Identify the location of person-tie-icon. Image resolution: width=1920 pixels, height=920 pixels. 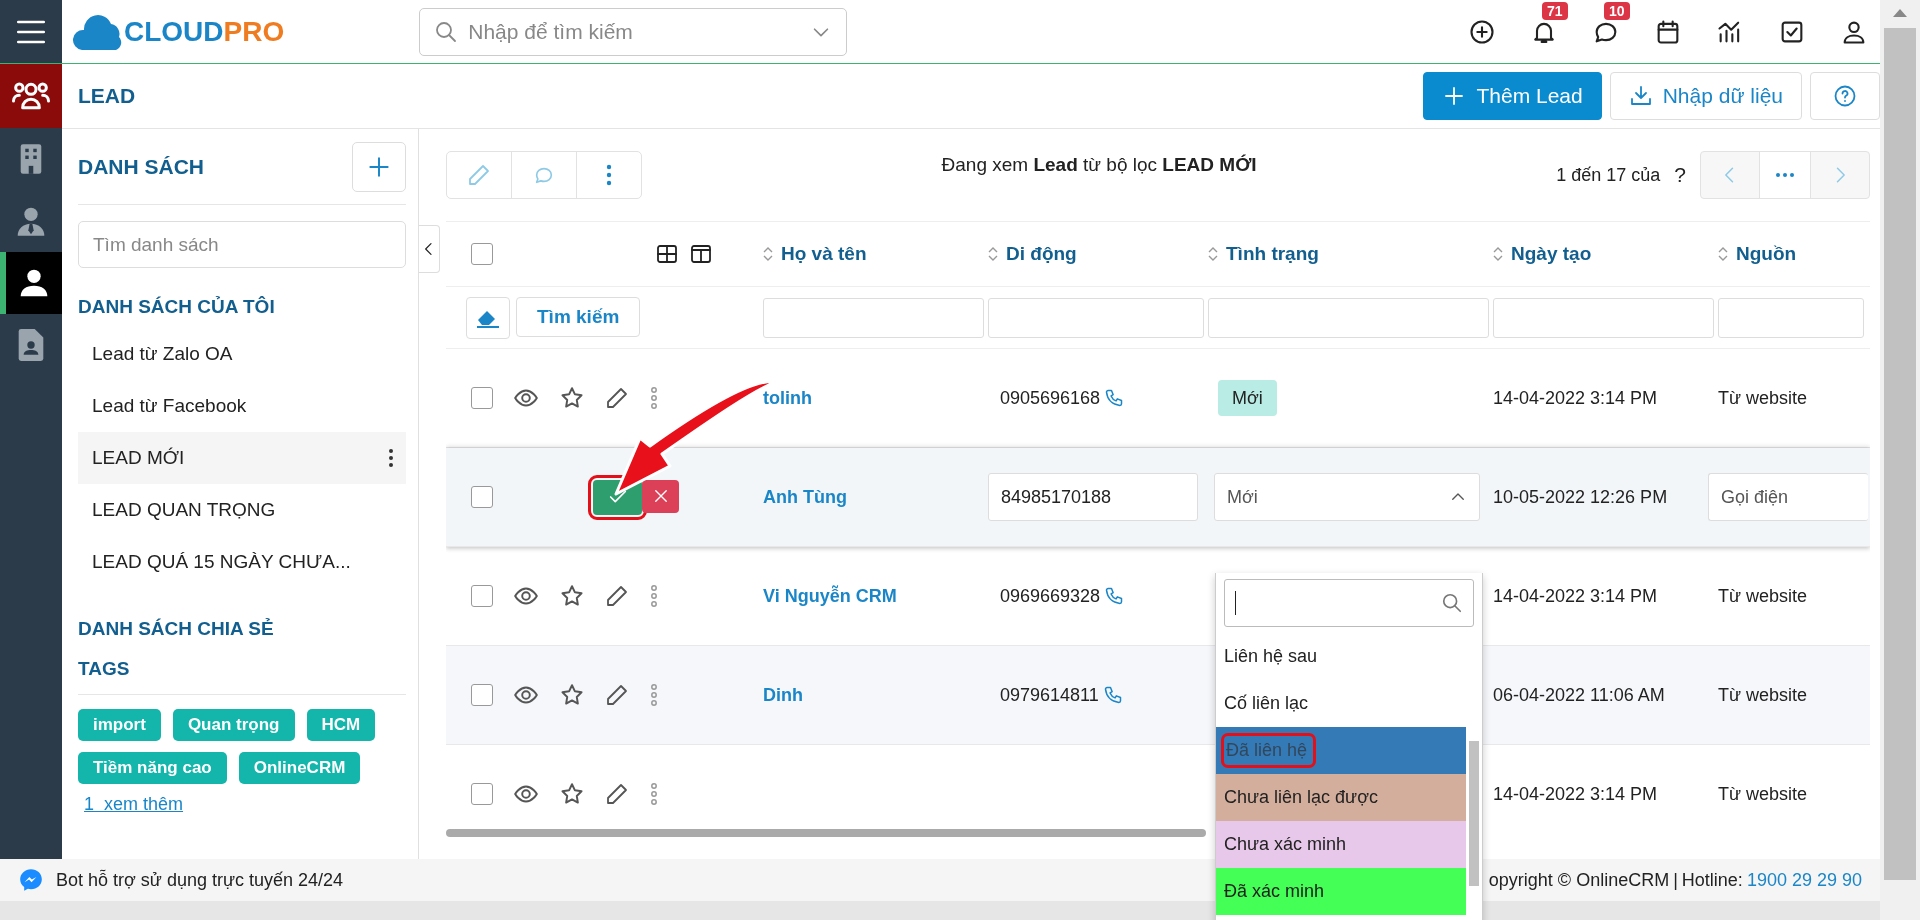
(31, 221).